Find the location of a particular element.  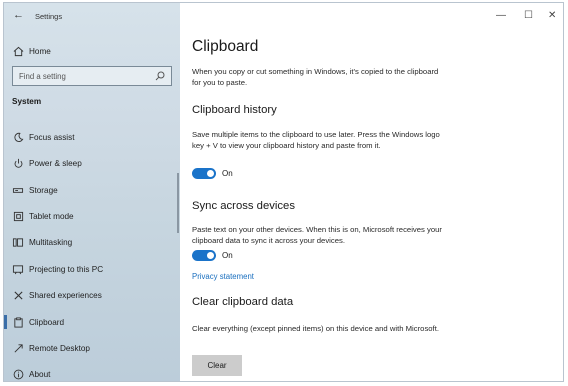

clipboard-history-heading: Clipboard history is located at coordinates (234, 110).